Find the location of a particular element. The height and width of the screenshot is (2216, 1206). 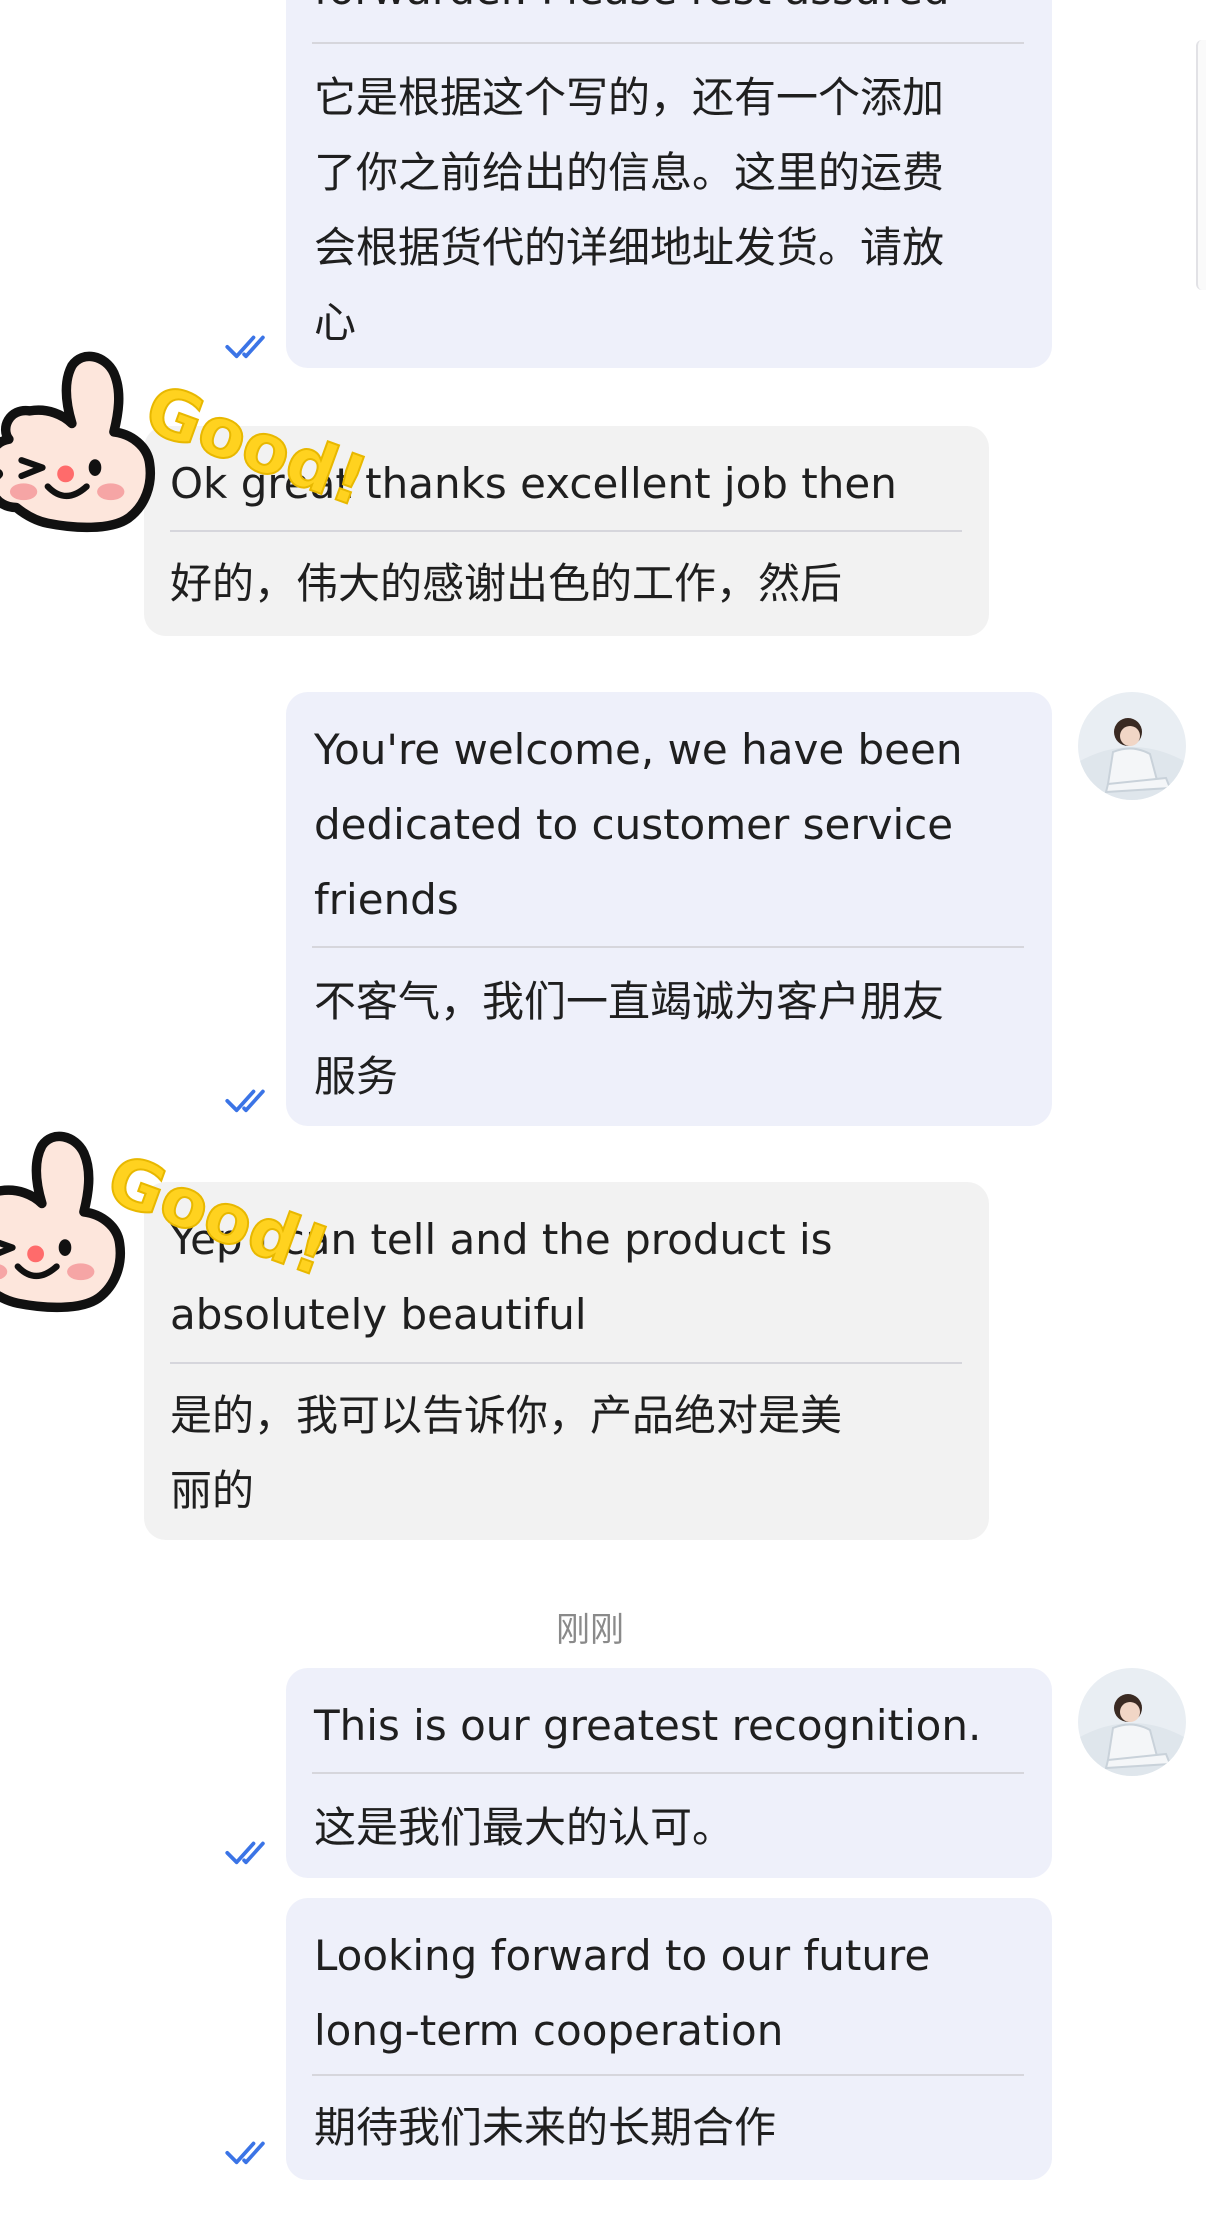

message-translation-line: 这是我们最大的认可。 is located at coordinates (524, 1827).